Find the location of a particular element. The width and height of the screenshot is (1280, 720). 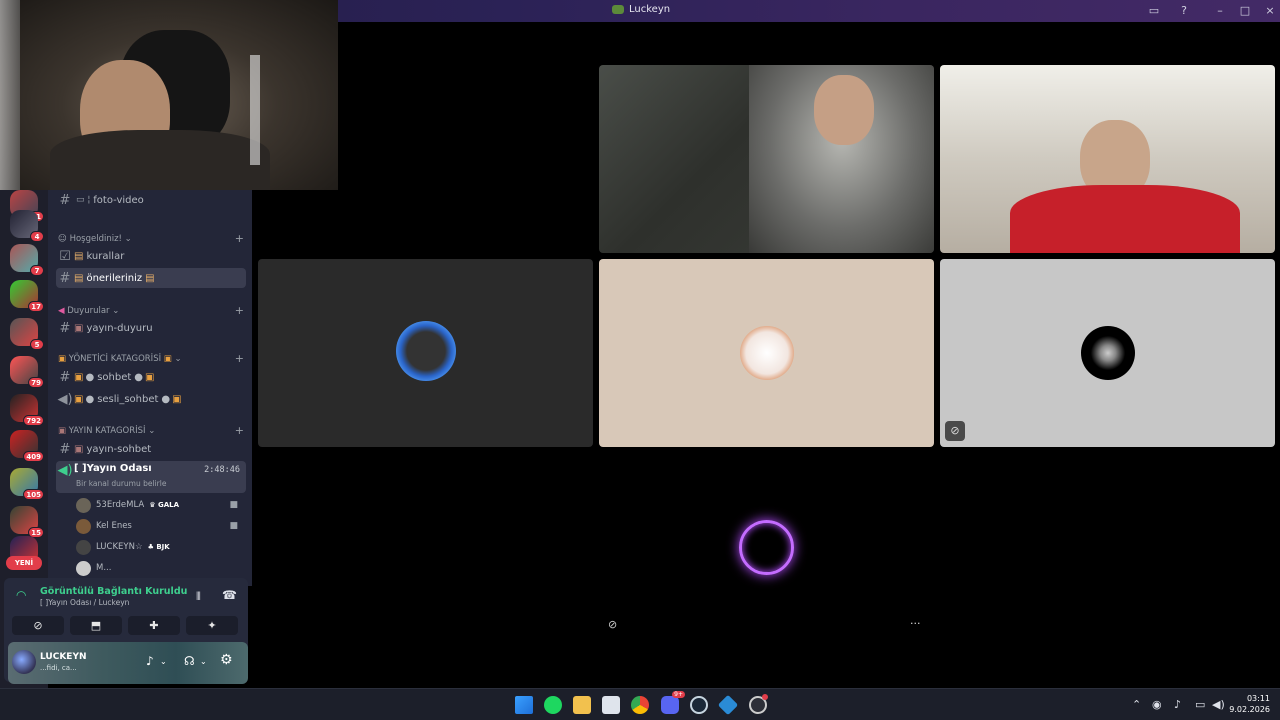

store-icon is located at coordinates (611, 705).